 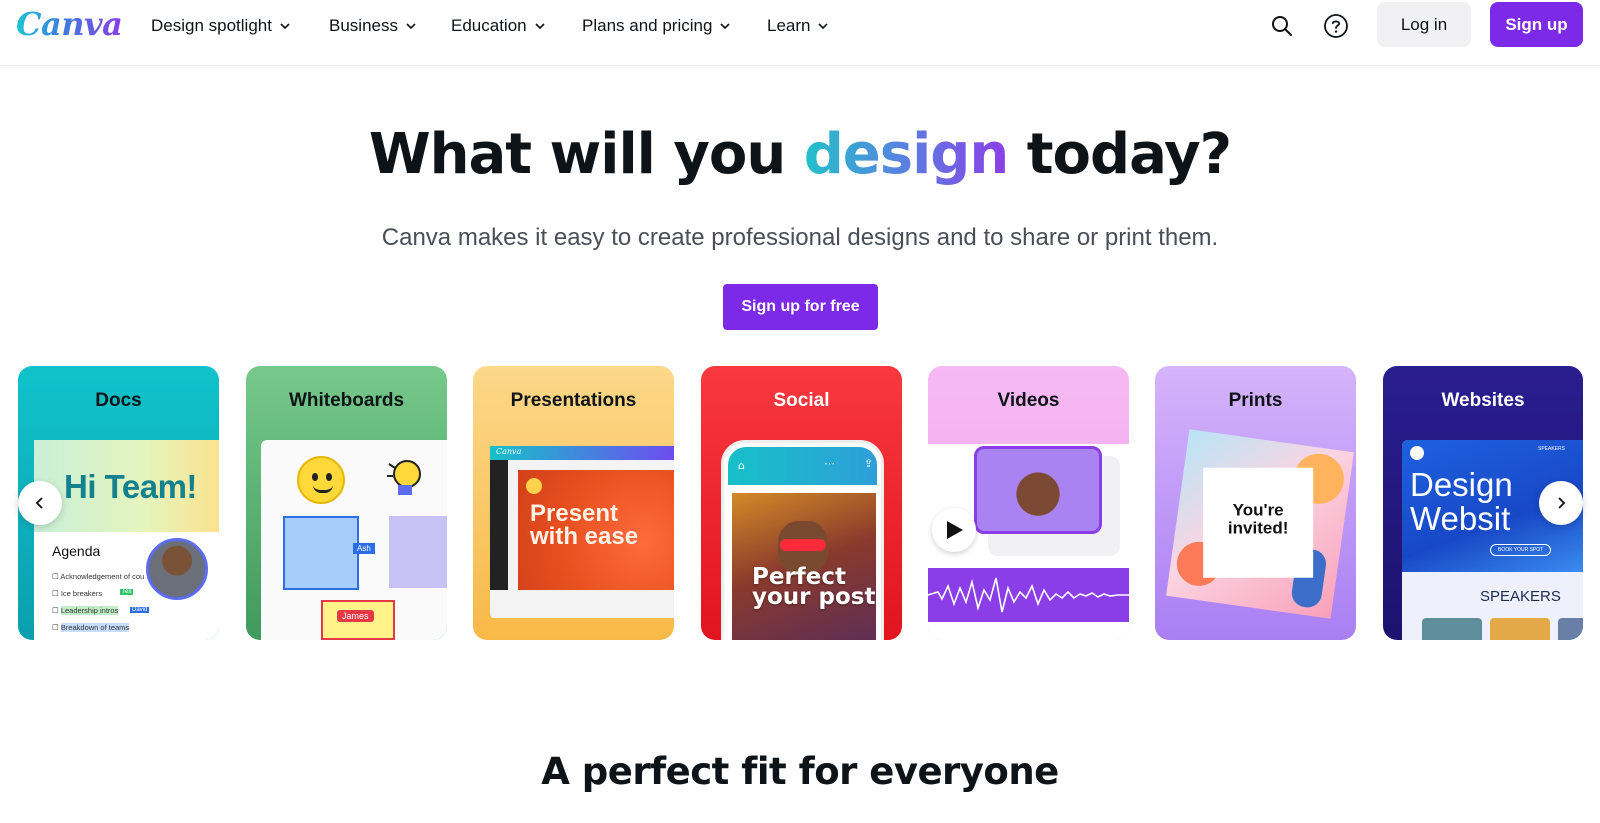 I want to click on avatar, so click(x=177, y=569).